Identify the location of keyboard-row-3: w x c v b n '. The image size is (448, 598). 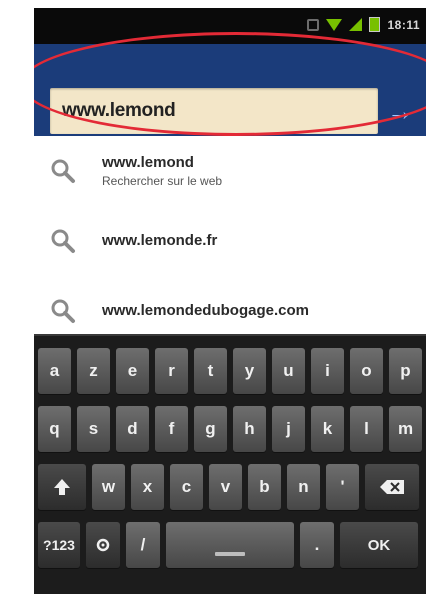
(228, 487).